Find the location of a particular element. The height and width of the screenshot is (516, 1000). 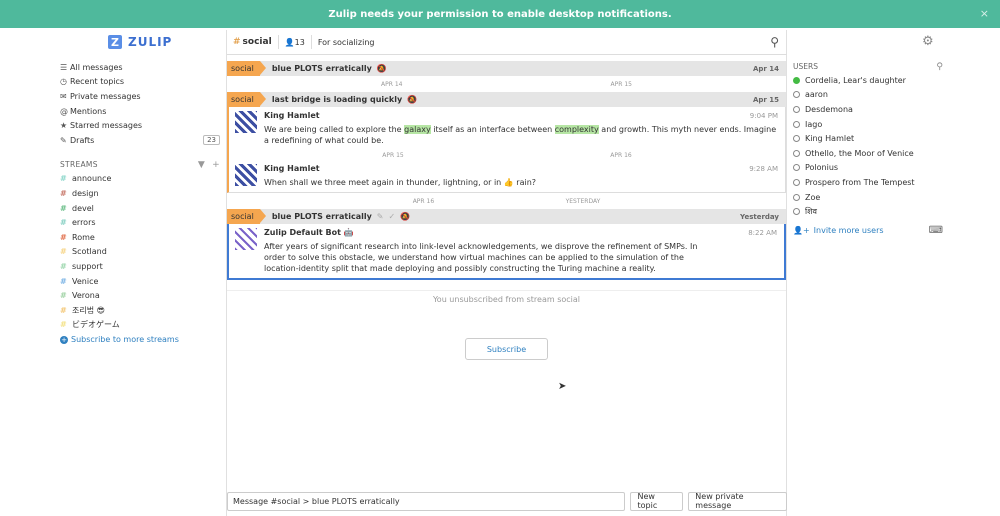

date-separator-label: YESTERDAY is located at coordinates (583, 201).